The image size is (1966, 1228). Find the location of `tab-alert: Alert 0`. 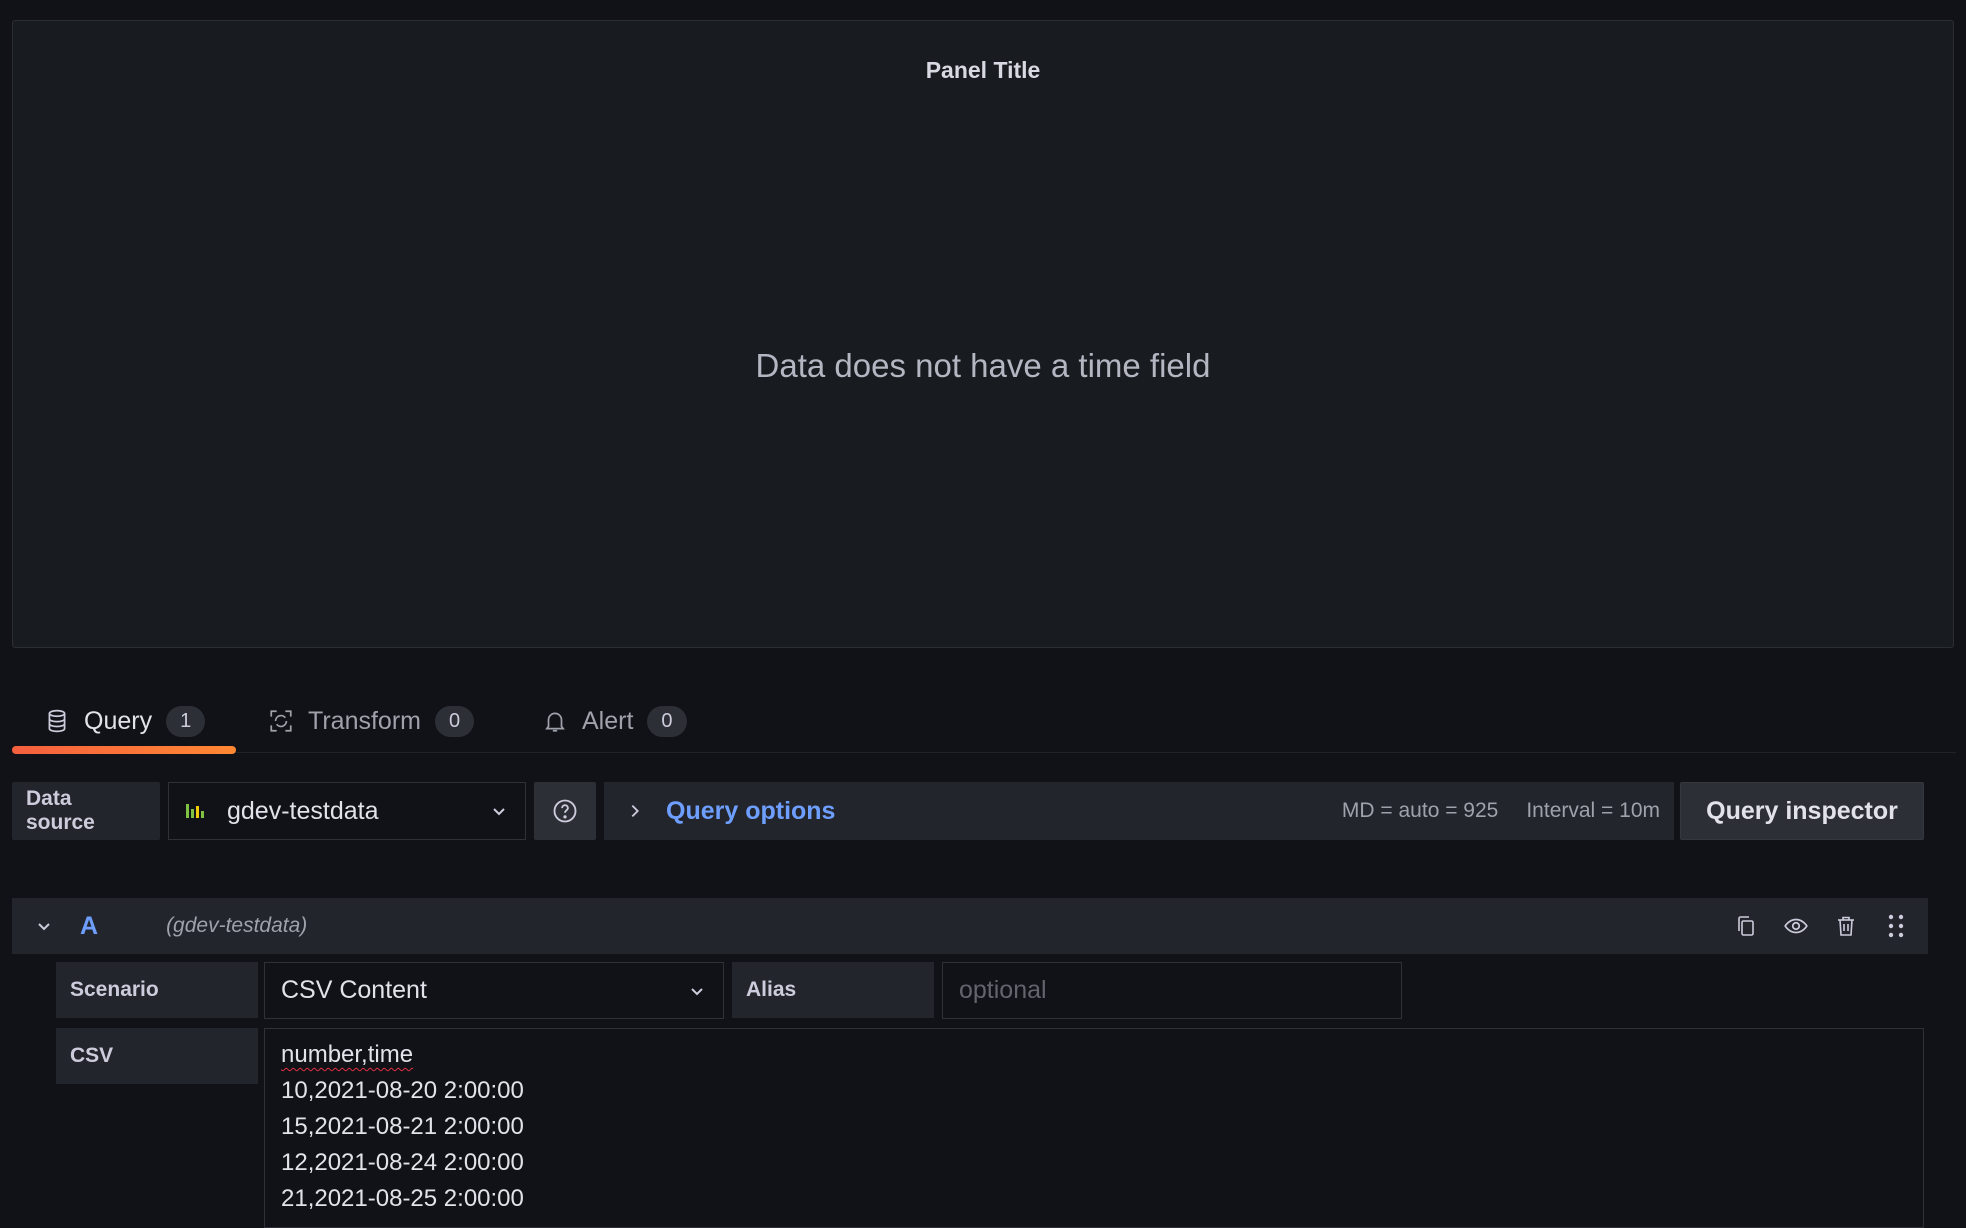

tab-alert: Alert 0 is located at coordinates (613, 721).